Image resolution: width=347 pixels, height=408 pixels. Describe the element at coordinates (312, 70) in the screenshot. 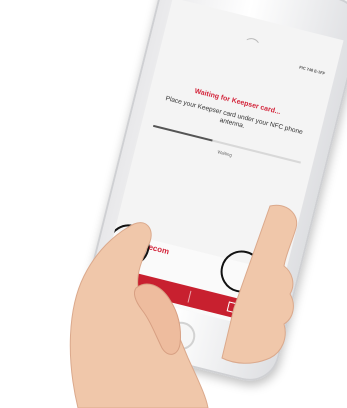

I see `device-serial: FIC 748 E-1FF` at that location.